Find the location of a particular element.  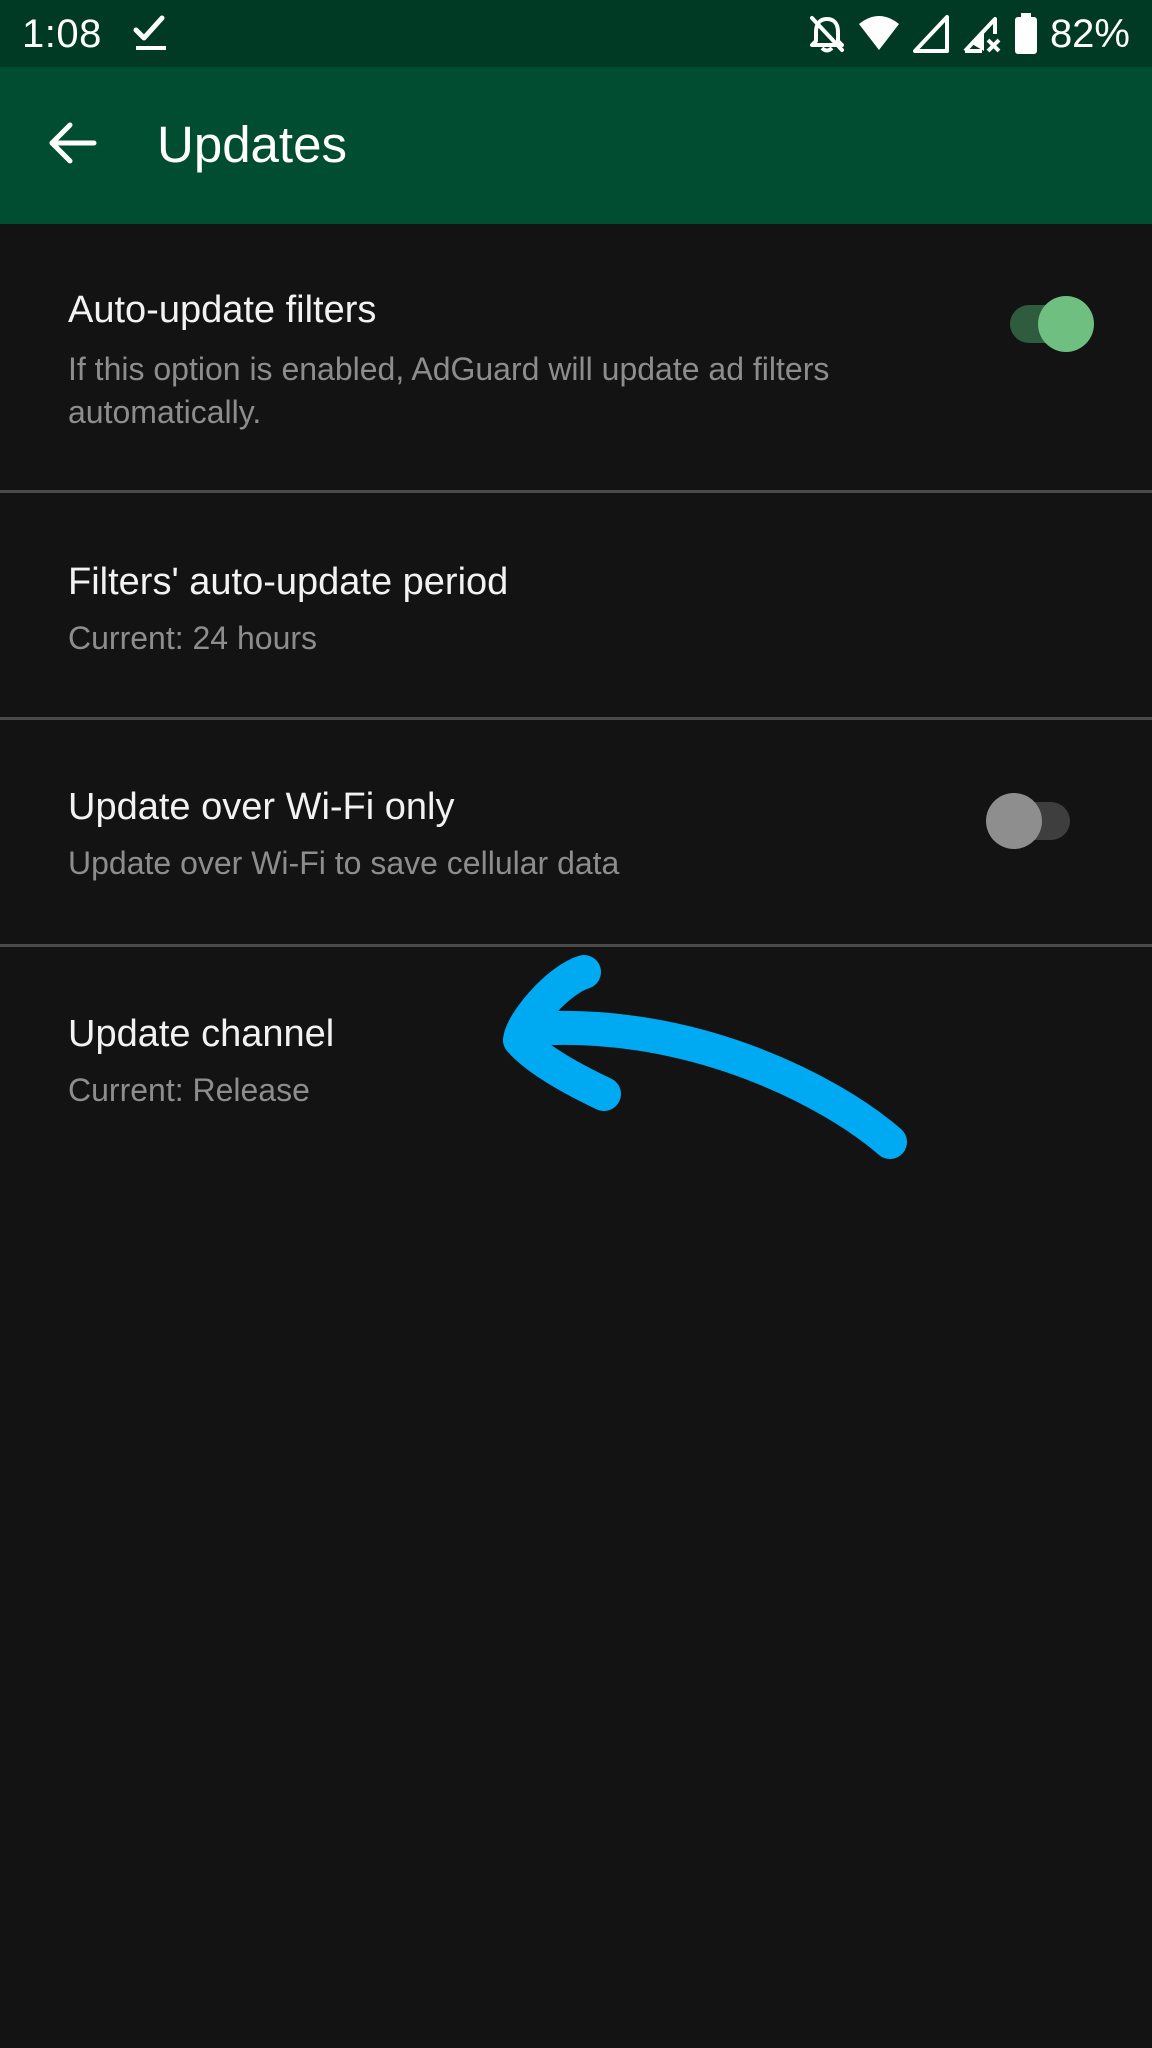

setting-subtitle: Current: 24 hours is located at coordinates (193, 638).